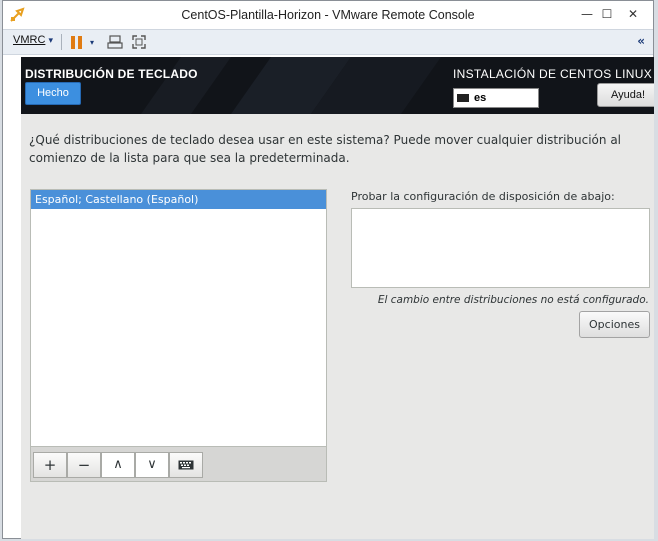 This screenshot has height=541, width=658. What do you see at coordinates (84, 465) in the screenshot?
I see `remove-layout-button: −` at bounding box center [84, 465].